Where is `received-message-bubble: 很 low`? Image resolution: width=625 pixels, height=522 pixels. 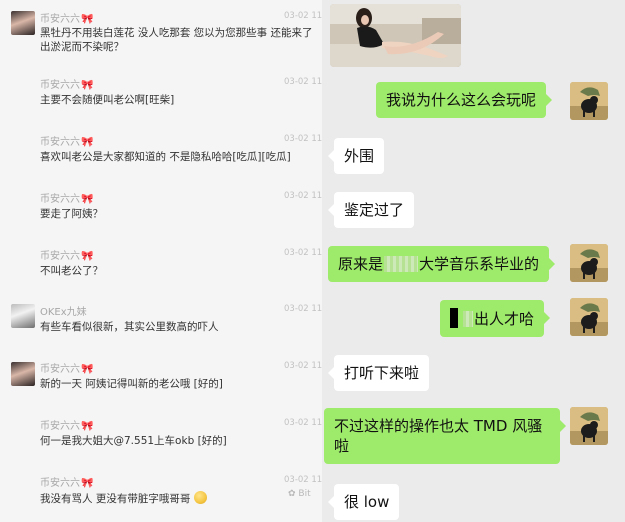 received-message-bubble: 很 low is located at coordinates (363, 502).